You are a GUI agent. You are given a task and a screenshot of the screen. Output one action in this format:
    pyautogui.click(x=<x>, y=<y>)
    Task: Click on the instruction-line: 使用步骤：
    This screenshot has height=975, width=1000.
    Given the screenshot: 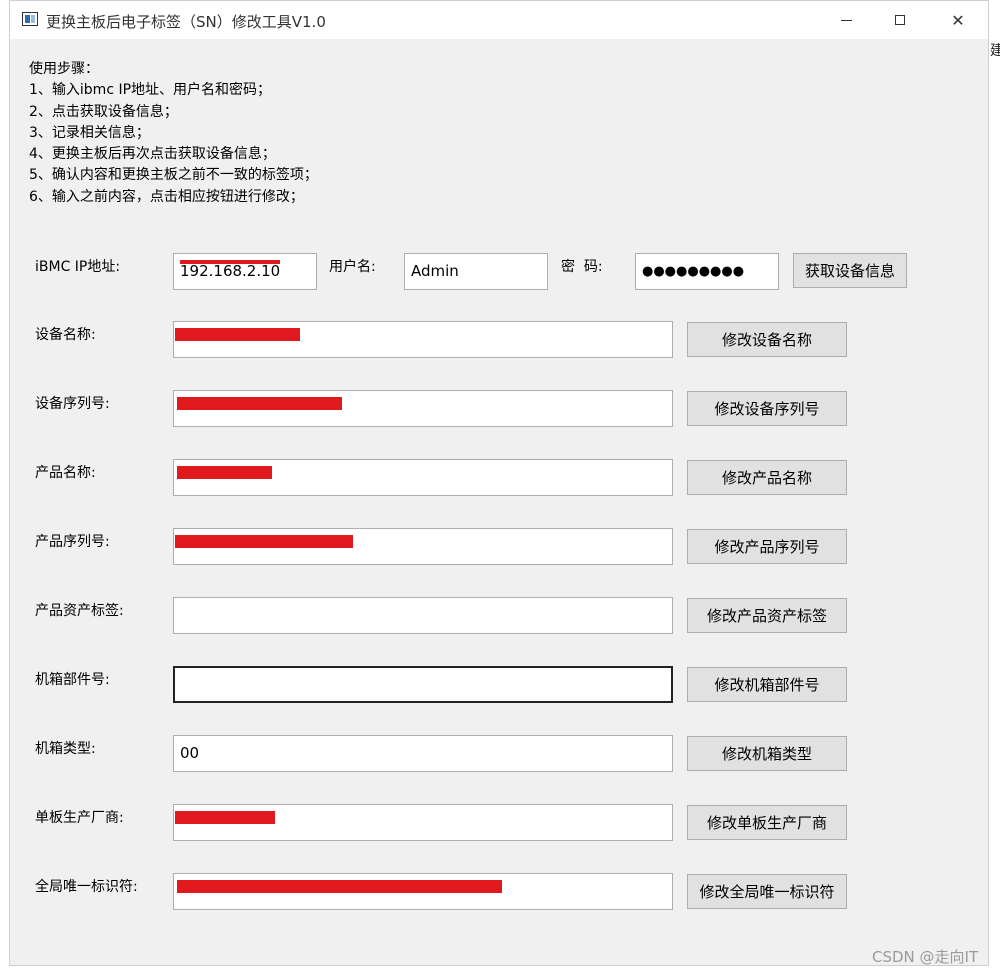 What is the action you would take?
    pyautogui.click(x=64, y=69)
    